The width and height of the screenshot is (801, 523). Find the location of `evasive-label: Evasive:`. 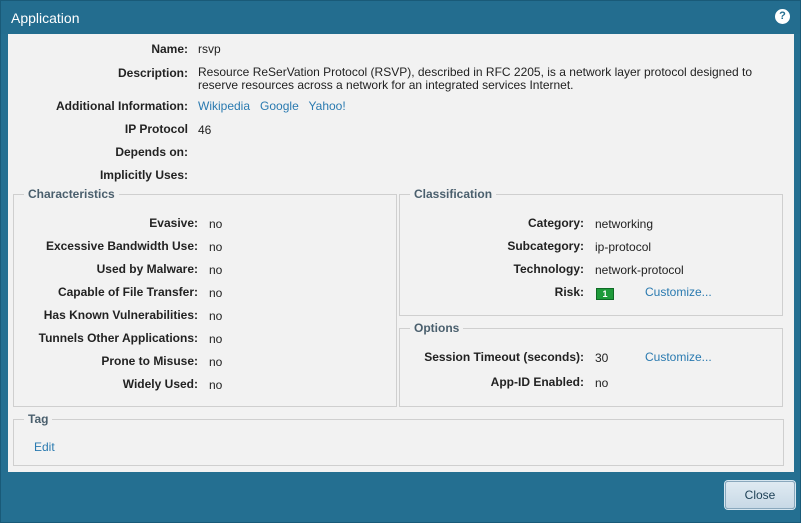

evasive-label: Evasive: is located at coordinates (173, 223).